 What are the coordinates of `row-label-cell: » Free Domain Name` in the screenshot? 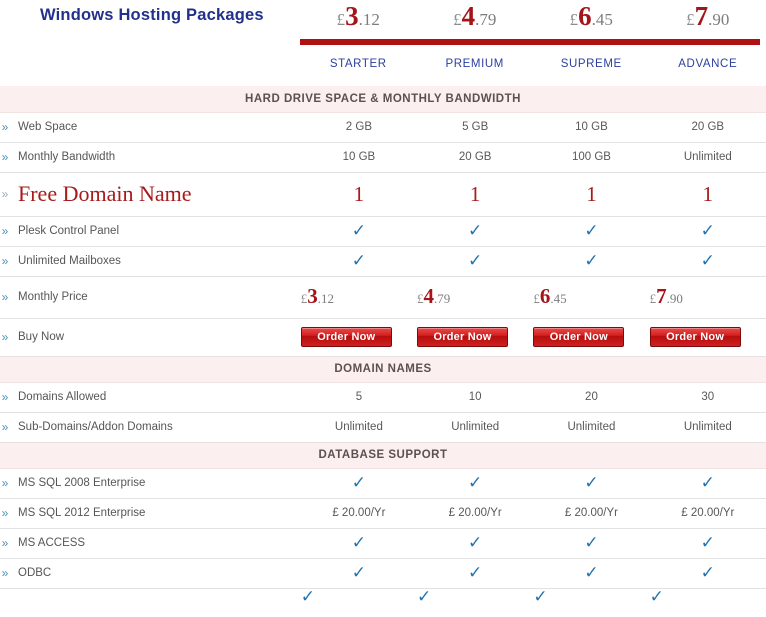 It's located at (150, 194).